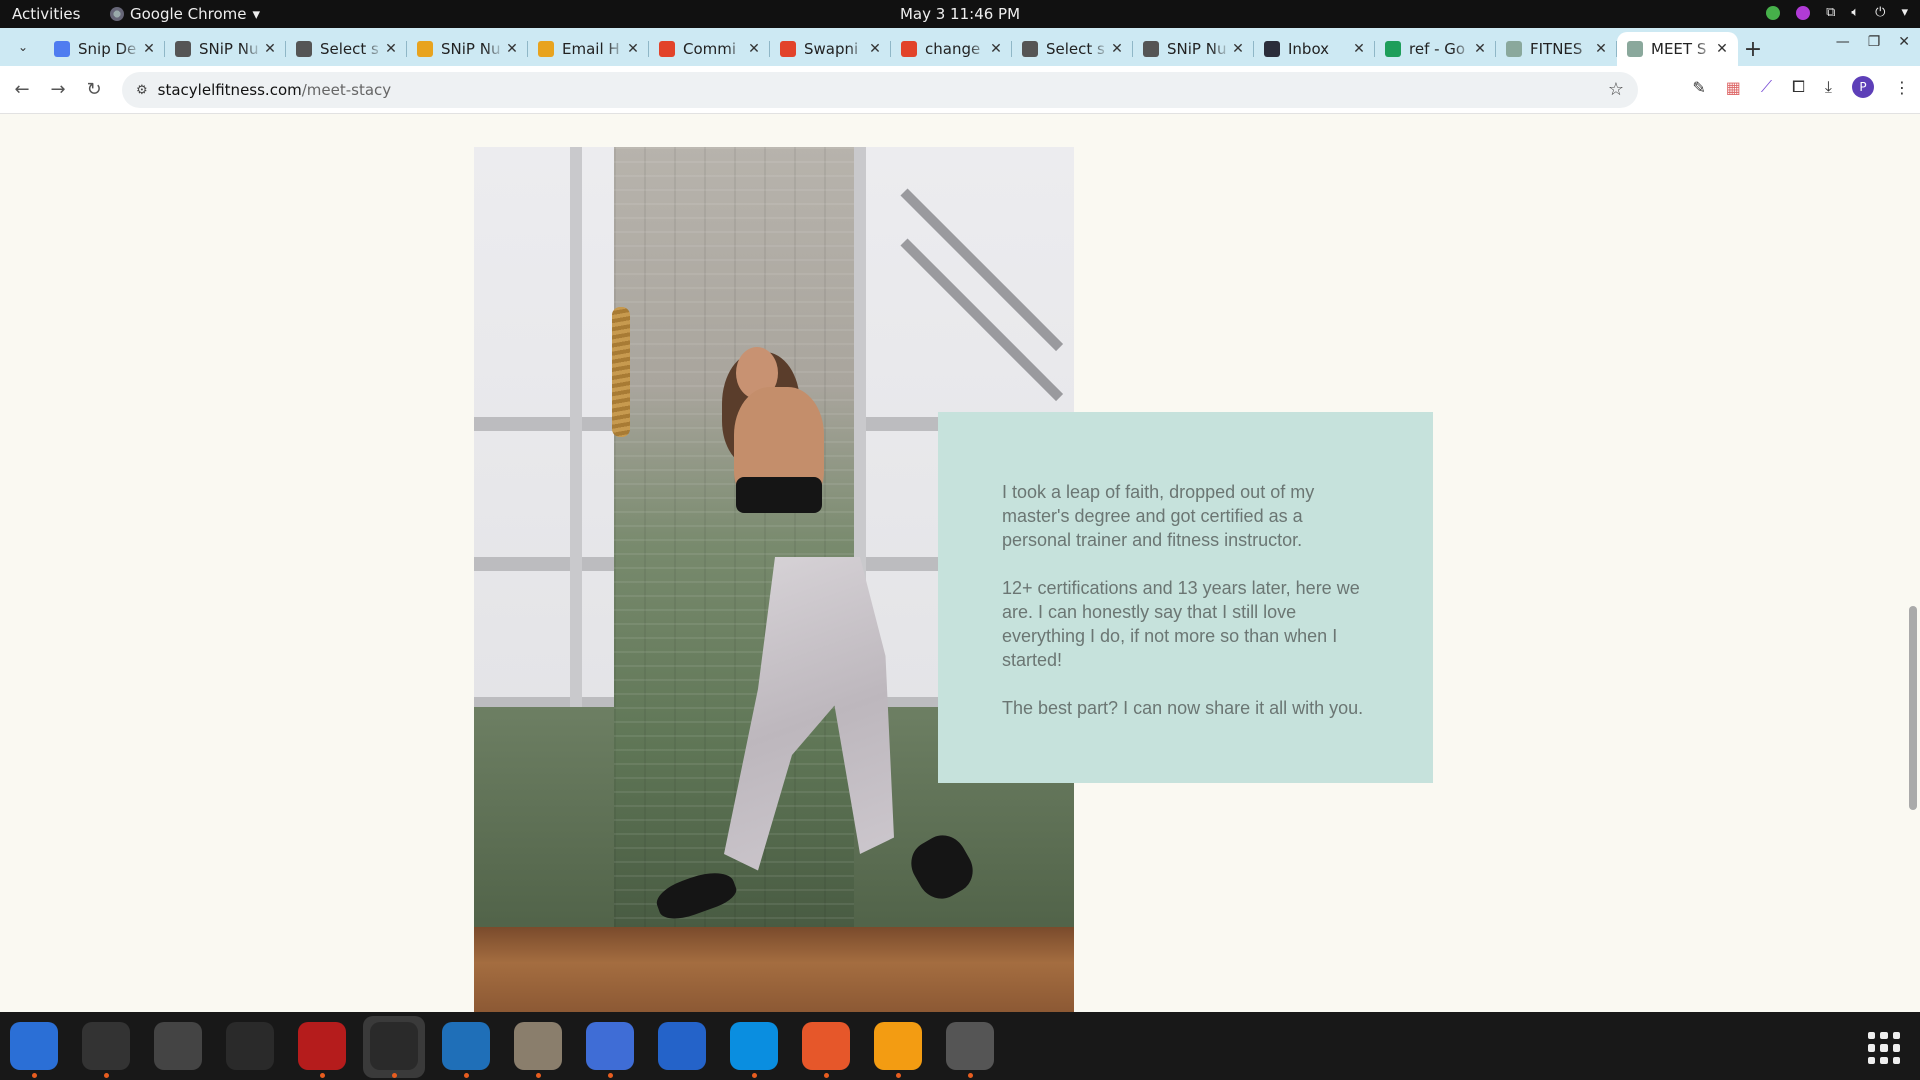 This screenshot has height=1080, width=1920. I want to click on kebab-menu-icon: ⋮, so click(1902, 87).